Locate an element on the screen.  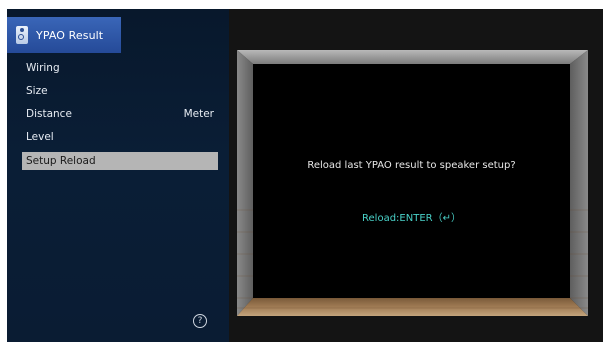
menu-item-label: Setup Reload is located at coordinates (61, 161).